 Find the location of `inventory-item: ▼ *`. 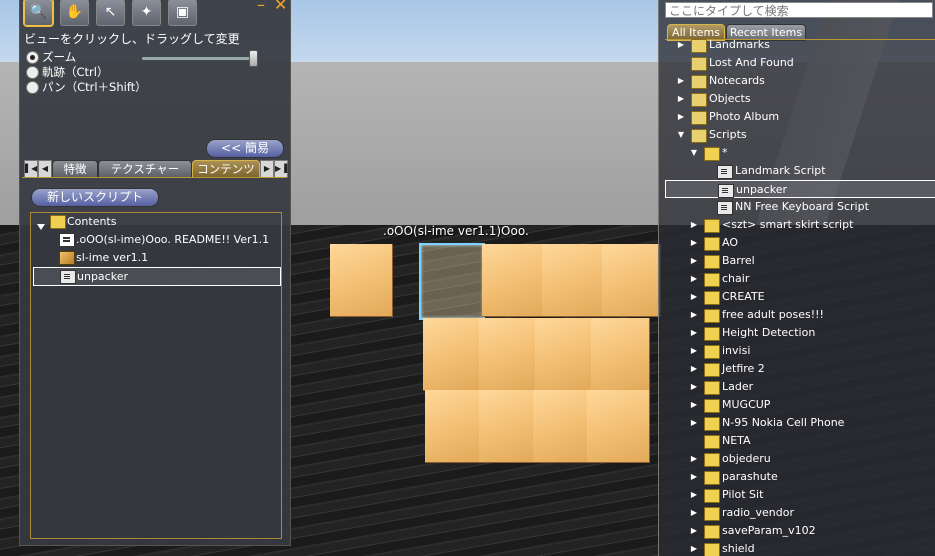

inventory-item: ▼ * is located at coordinates (800, 153).